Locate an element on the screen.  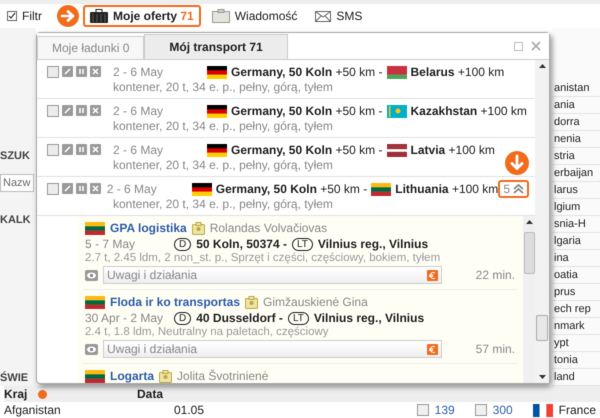
toolbar-button: Filtr is located at coordinates (24, 16).